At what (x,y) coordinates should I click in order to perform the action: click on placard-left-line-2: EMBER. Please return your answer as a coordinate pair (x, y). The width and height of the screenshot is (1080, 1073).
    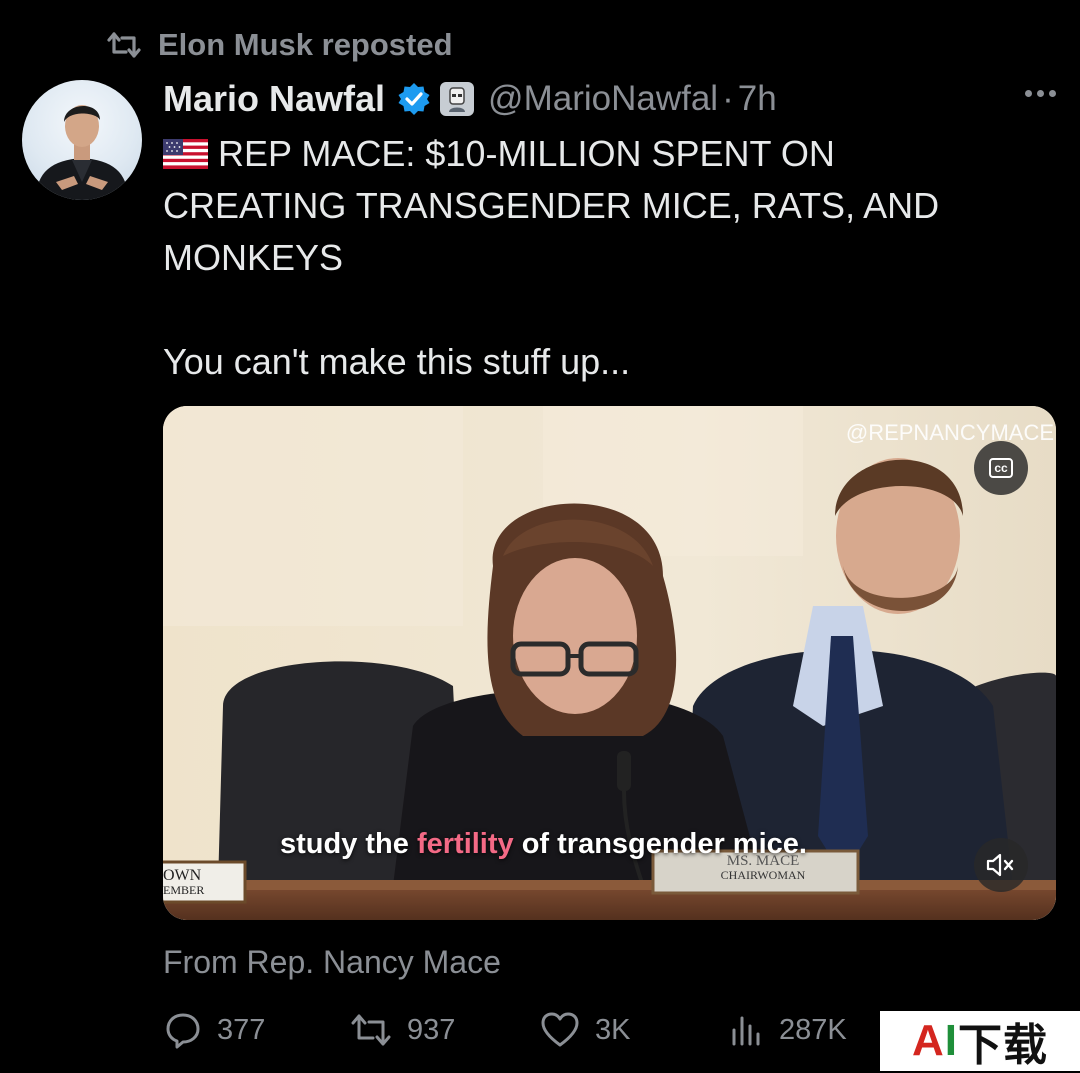
    Looking at the image, I should click on (184, 890).